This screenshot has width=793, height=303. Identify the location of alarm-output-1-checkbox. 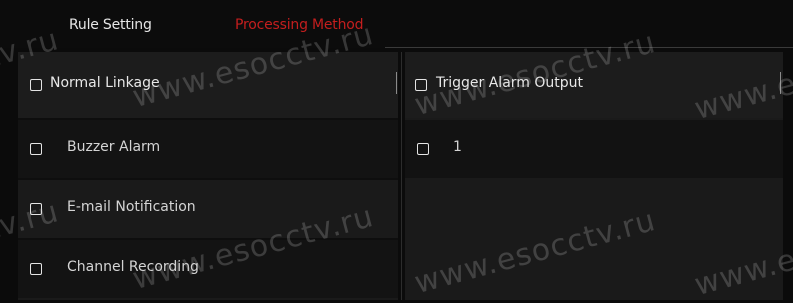
(423, 149).